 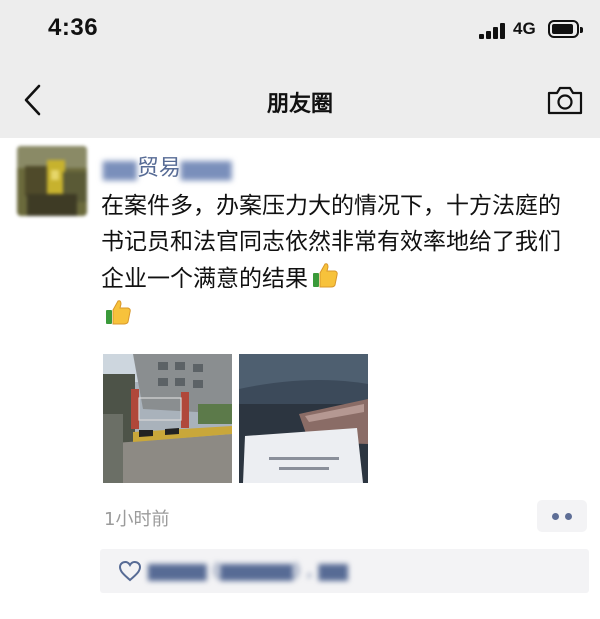 What do you see at coordinates (300, 31) in the screenshot?
I see `status-bar: 4:36 4G` at bounding box center [300, 31].